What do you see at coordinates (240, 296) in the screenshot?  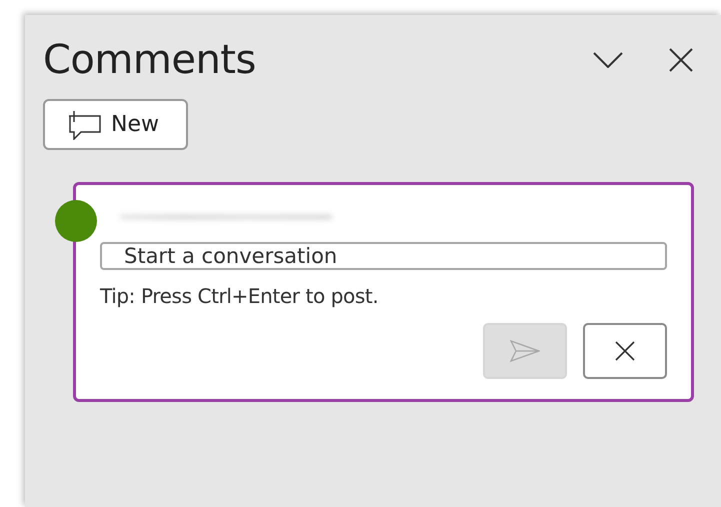 I see `tip-text: Tip: Press Ctrl+Enter to post.` at bounding box center [240, 296].